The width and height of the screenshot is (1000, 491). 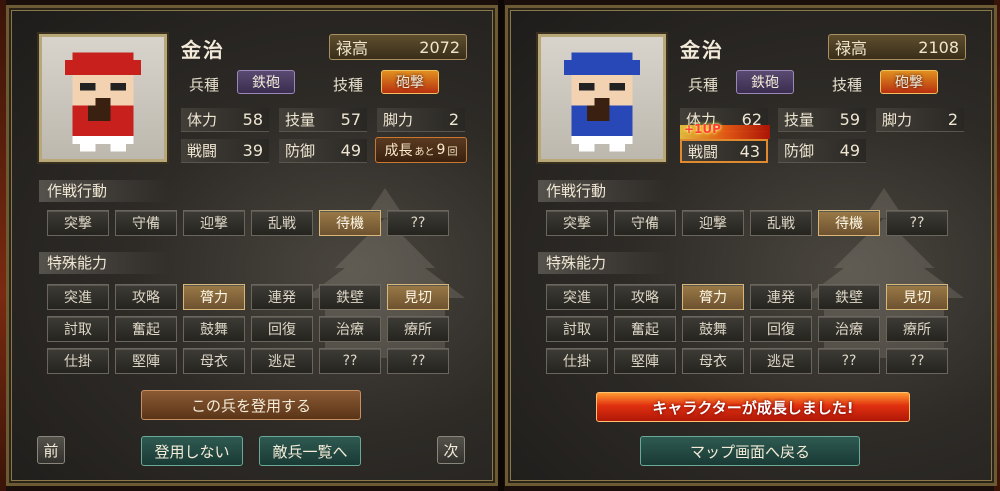 I want to click on stat-value: 57, so click(x=350, y=119).